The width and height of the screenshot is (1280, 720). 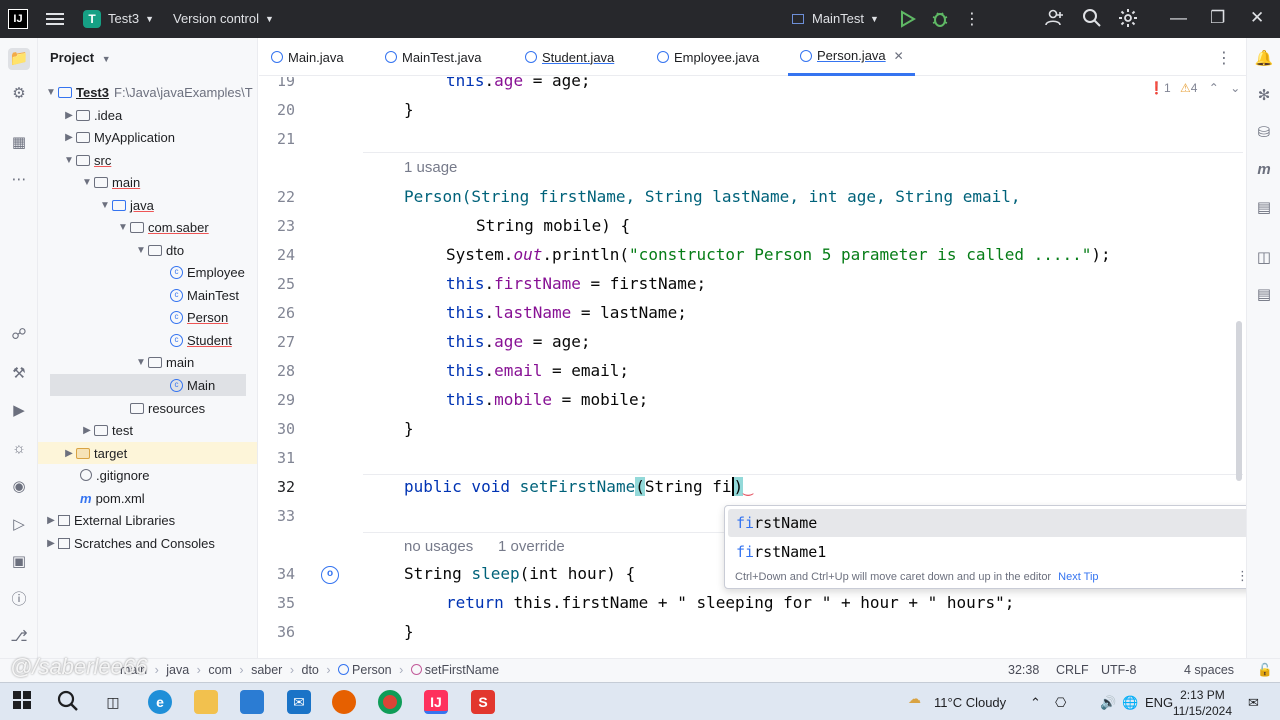 What do you see at coordinates (1217, 18) in the screenshot?
I see `maximize-icon: ❐` at bounding box center [1217, 18].